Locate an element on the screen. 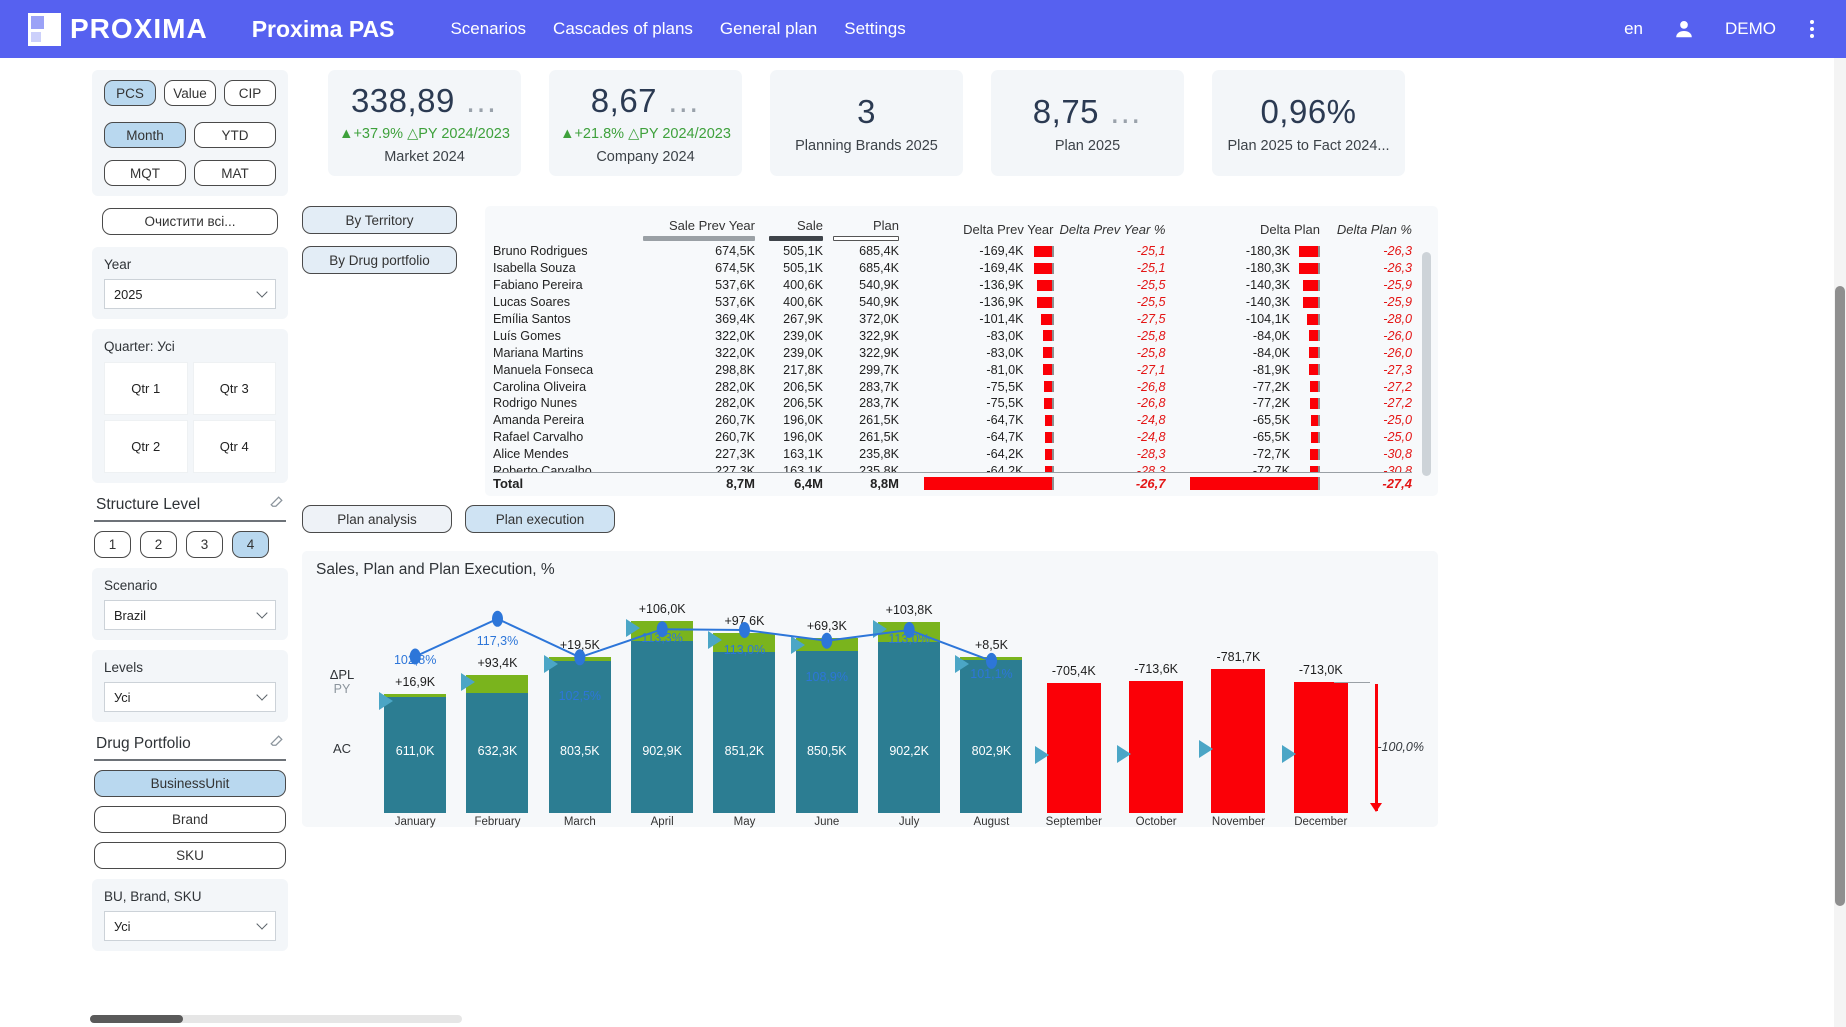  chevron-down-icon is located at coordinates (262, 924).